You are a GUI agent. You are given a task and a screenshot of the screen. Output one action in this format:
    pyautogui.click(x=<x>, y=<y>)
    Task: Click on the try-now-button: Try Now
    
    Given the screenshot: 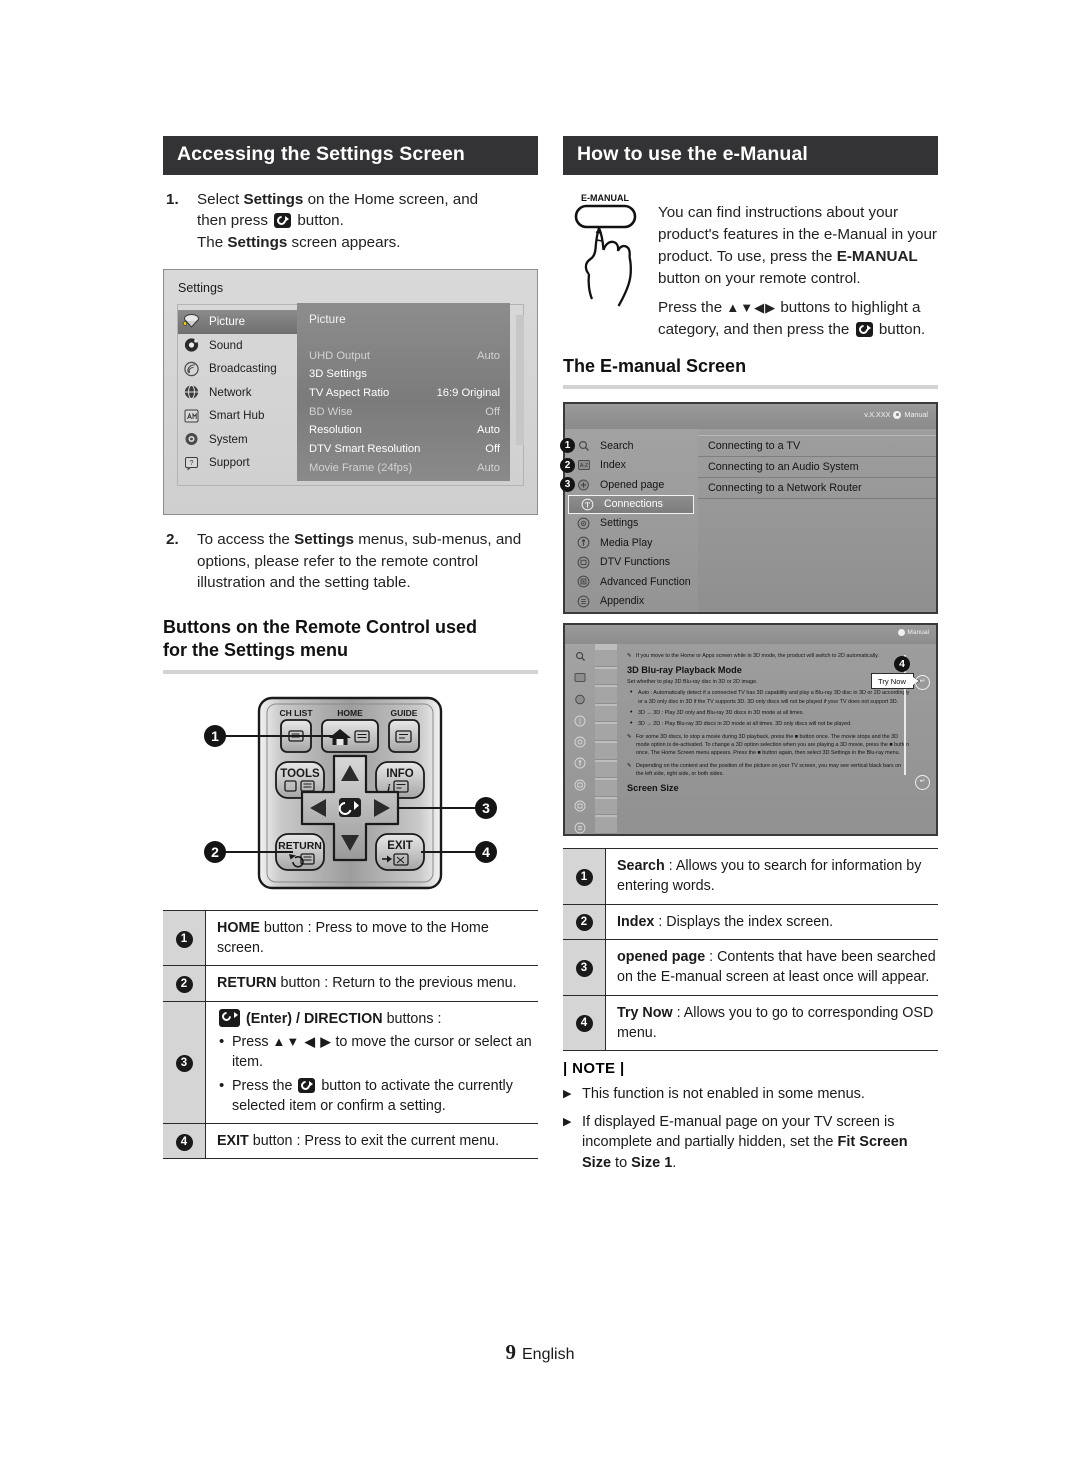 What is the action you would take?
    pyautogui.click(x=892, y=681)
    